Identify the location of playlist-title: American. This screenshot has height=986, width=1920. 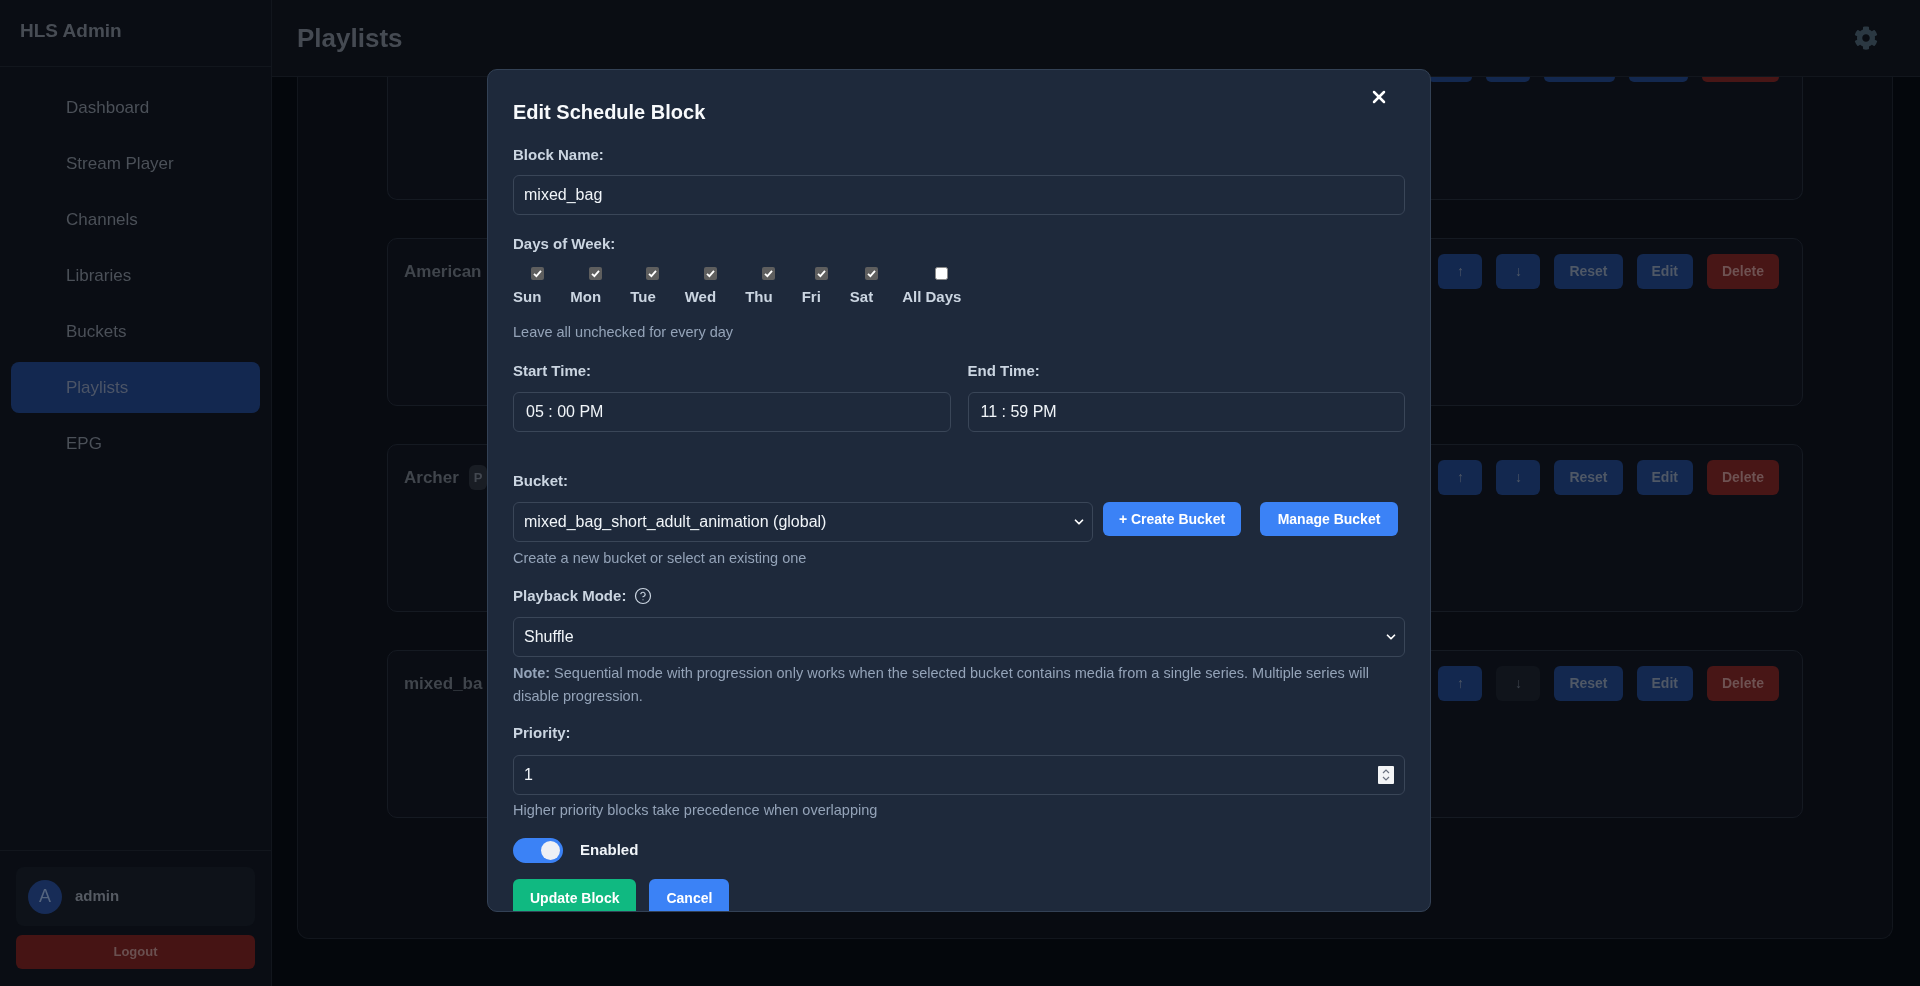
(443, 271).